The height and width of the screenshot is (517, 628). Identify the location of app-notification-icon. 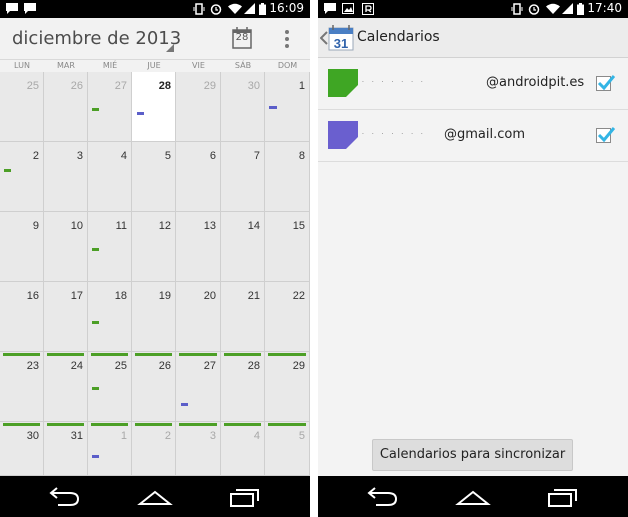
(368, 9).